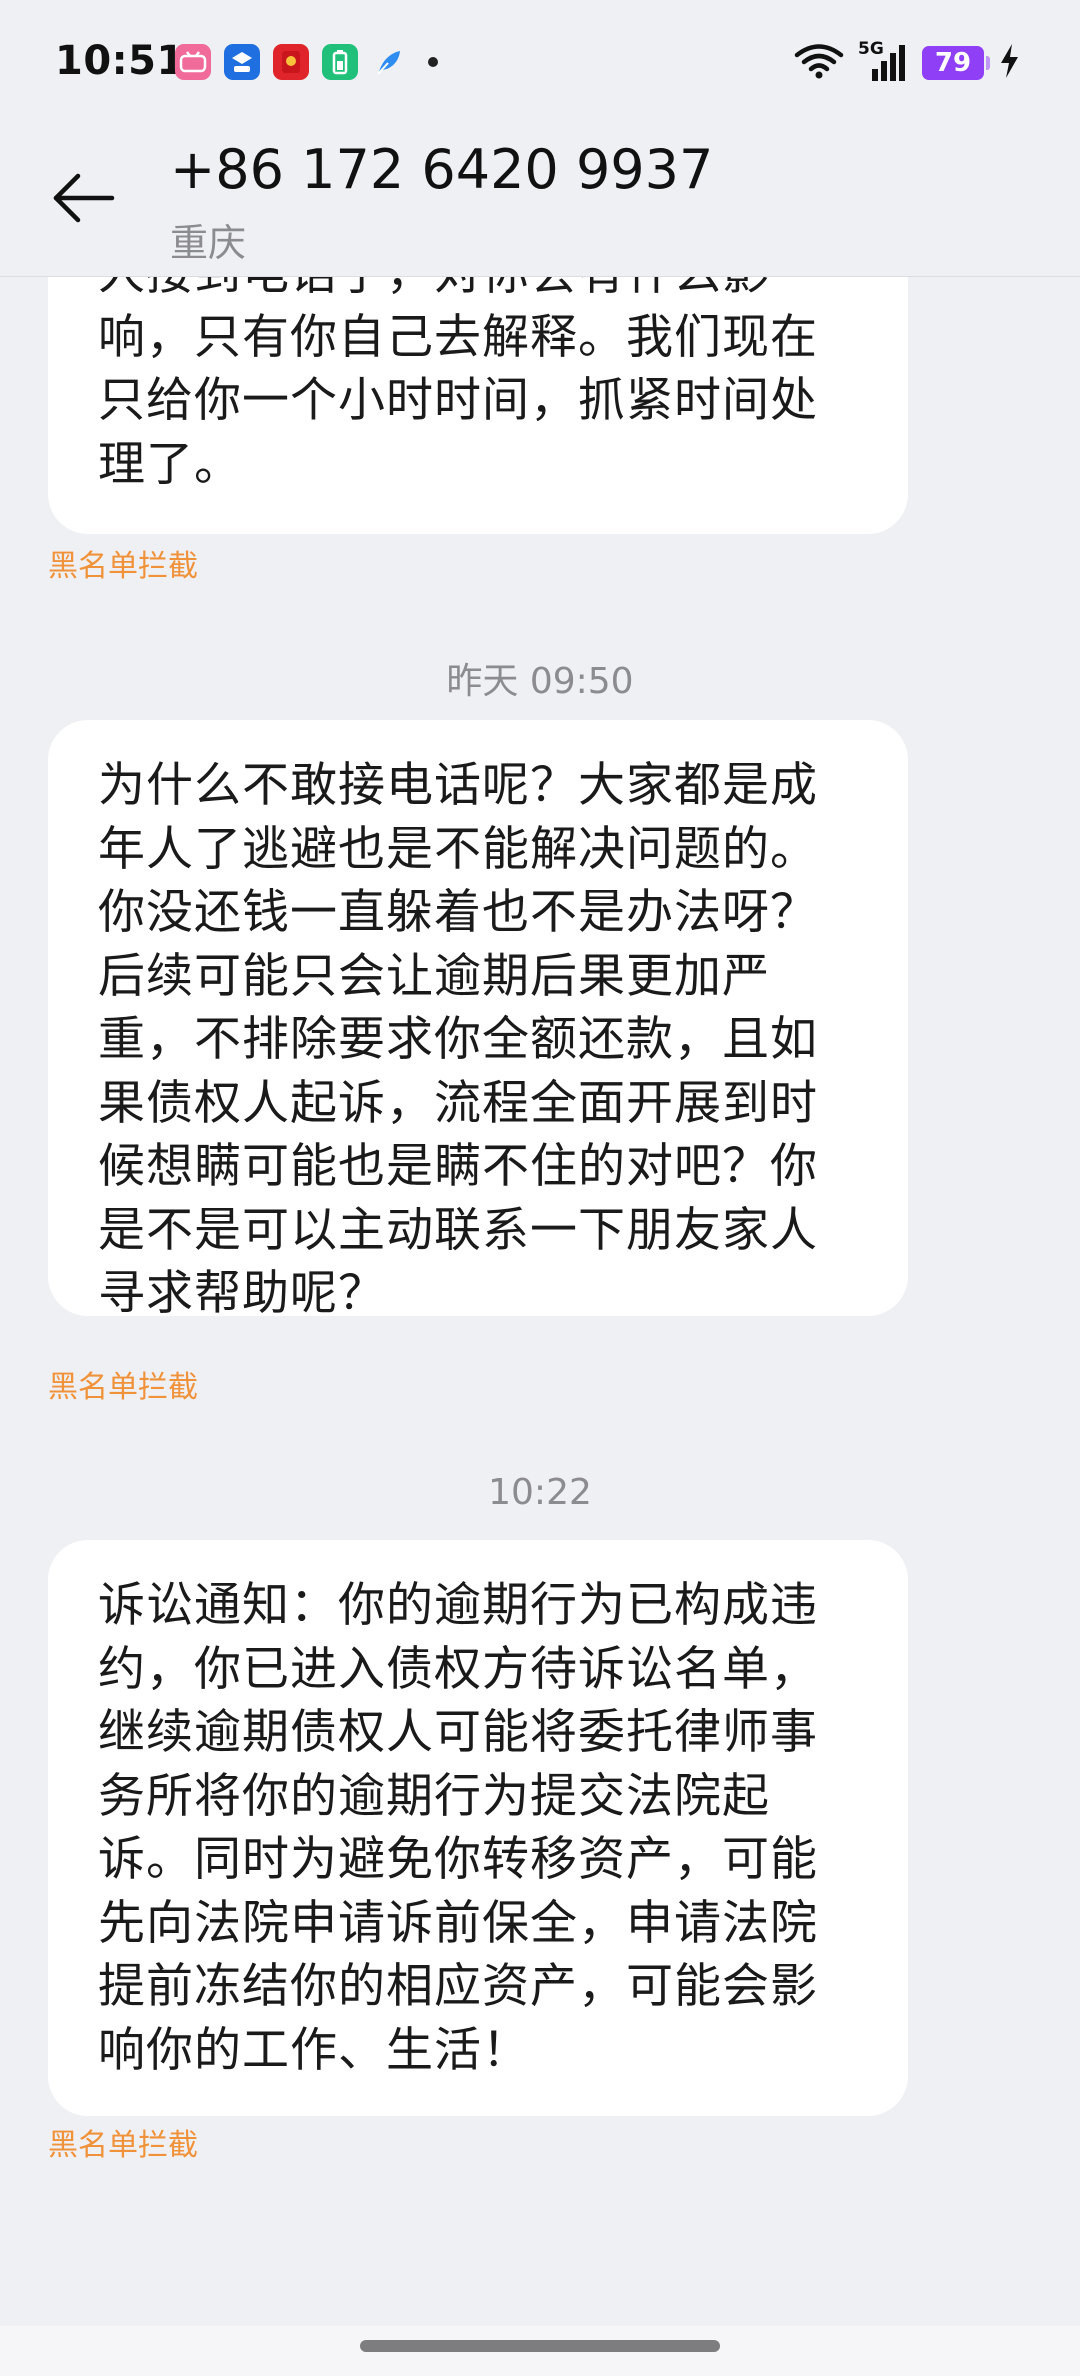 The height and width of the screenshot is (2376, 1080). Describe the element at coordinates (193, 62) in the screenshot. I see `bilibili-icon` at that location.